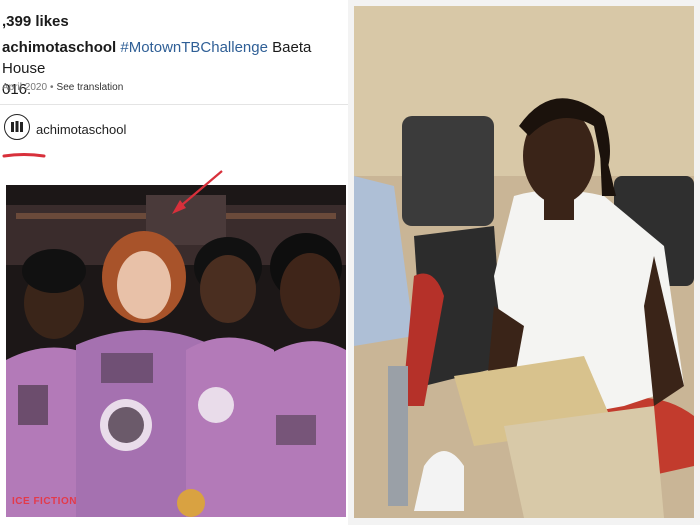  I want to click on school-crest-icon, so click(17, 127).